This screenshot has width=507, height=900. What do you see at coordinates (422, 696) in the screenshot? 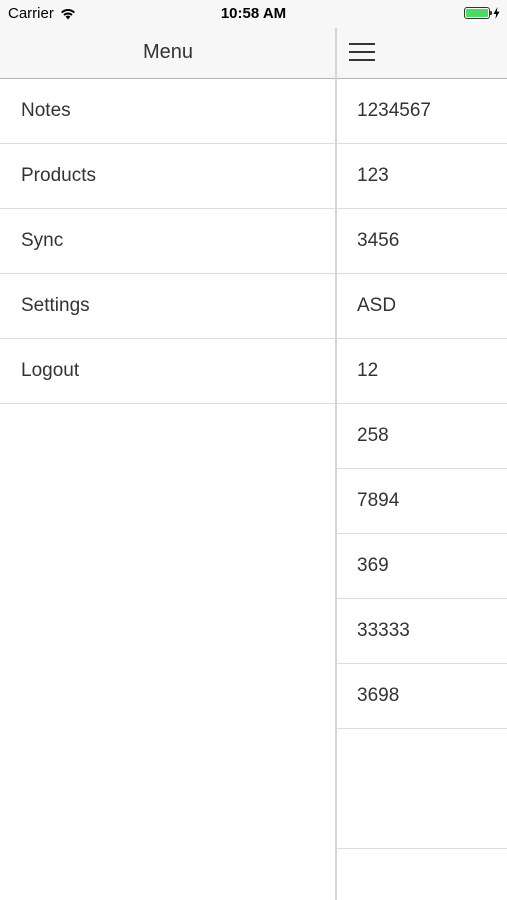
I see `list-item: 3698` at bounding box center [422, 696].